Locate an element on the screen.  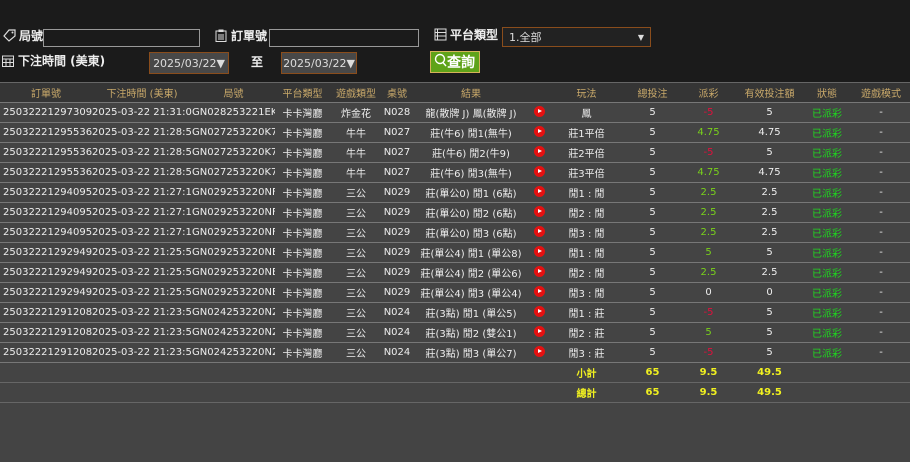
bet-time: 2025-03-22 21:27:12 is located at coordinates (142, 192).